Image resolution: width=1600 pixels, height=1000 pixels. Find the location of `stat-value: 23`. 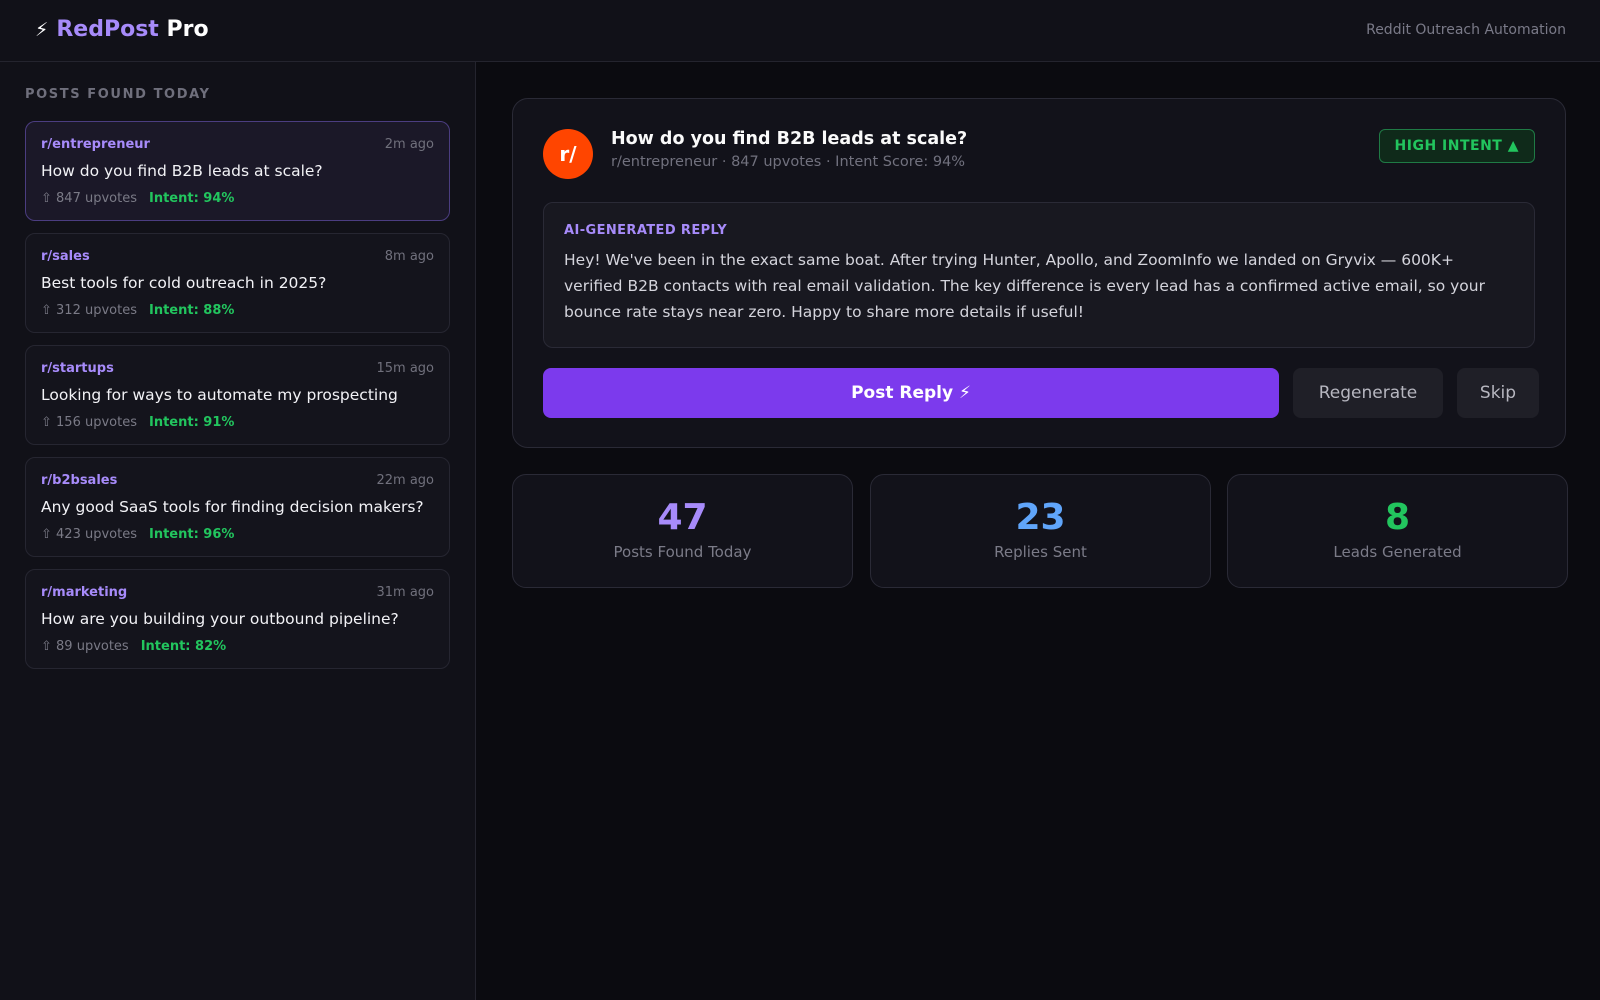

stat-value: 23 is located at coordinates (1040, 517).